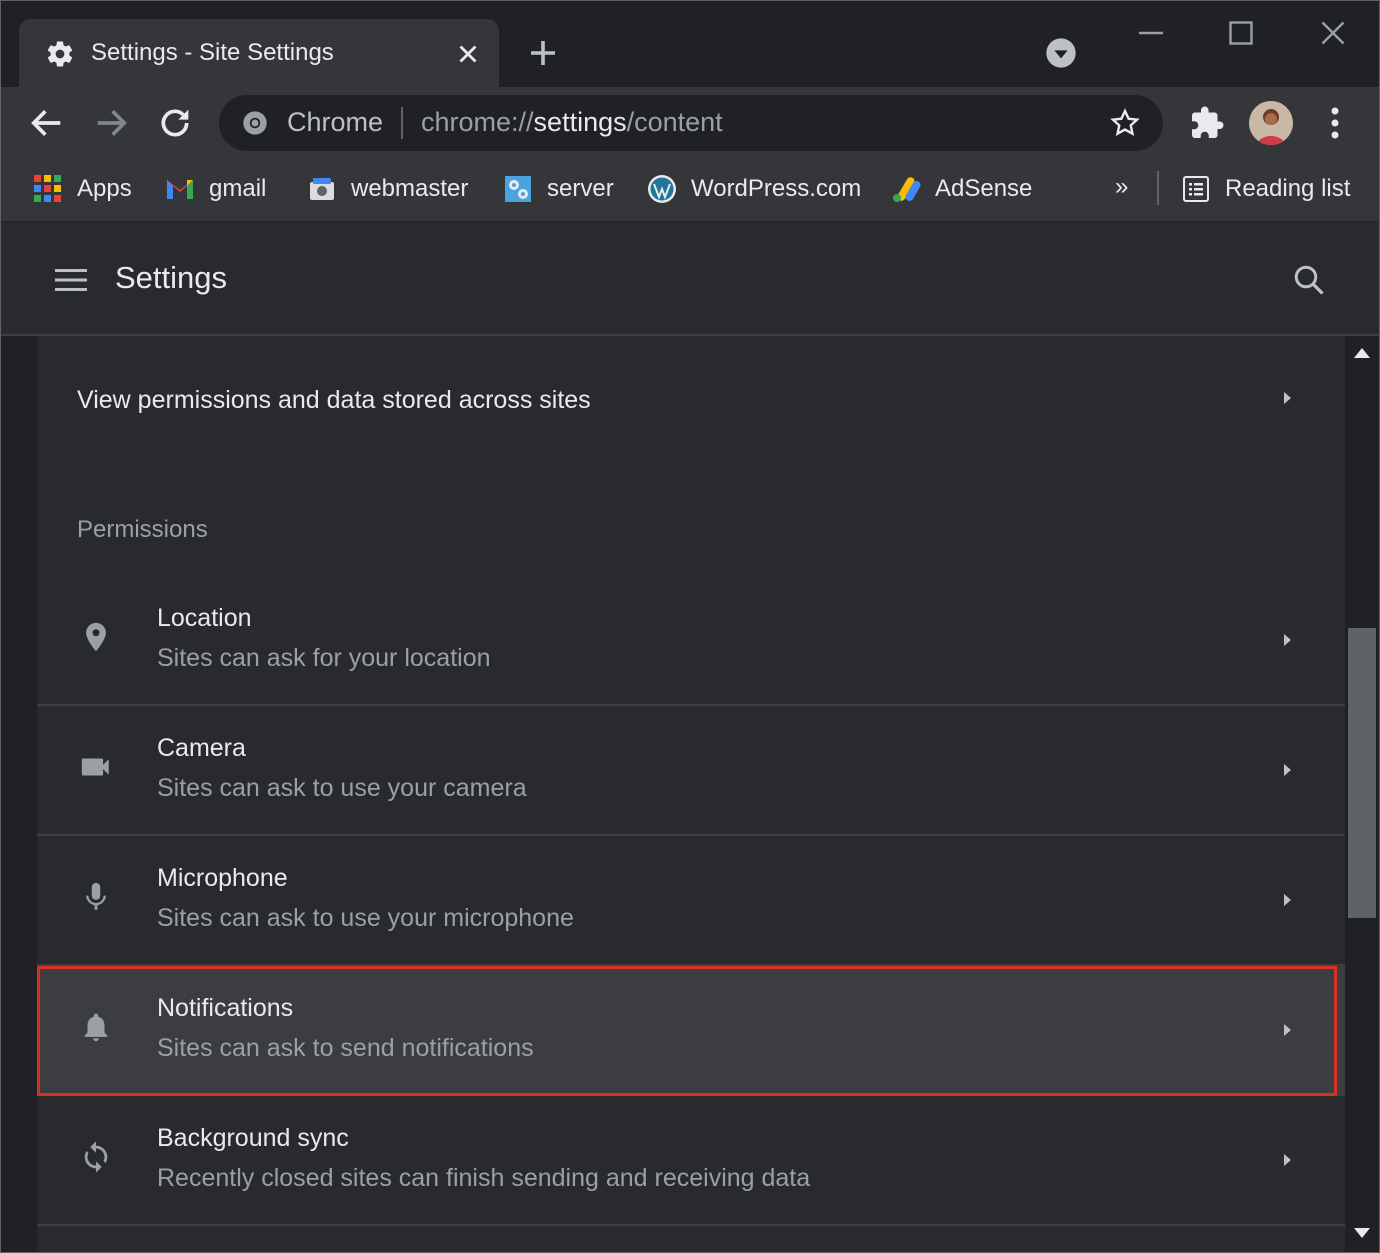  What do you see at coordinates (1362, 353) in the screenshot?
I see `scroll-up-arrow-icon` at bounding box center [1362, 353].